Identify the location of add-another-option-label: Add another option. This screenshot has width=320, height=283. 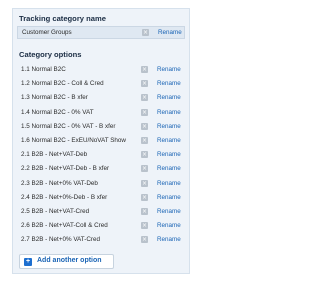
(69, 260).